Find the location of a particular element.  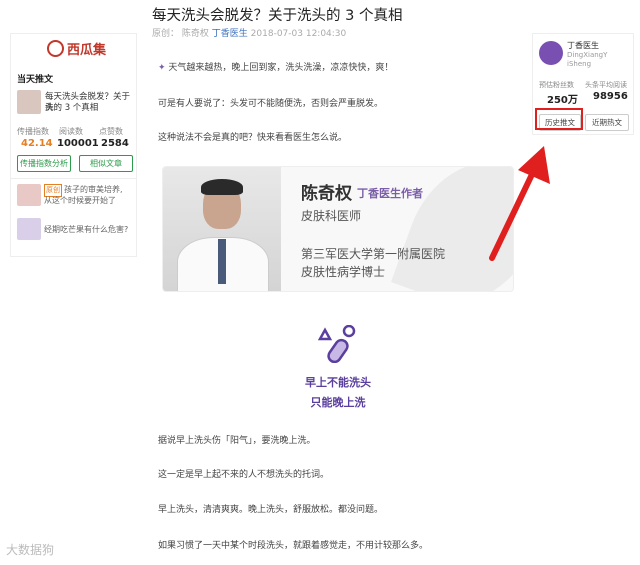

paragraph-1-text: 天气越来越热，晚上回到家，洗头洗澡，凉凉快快，爽！ is located at coordinates (281, 68).